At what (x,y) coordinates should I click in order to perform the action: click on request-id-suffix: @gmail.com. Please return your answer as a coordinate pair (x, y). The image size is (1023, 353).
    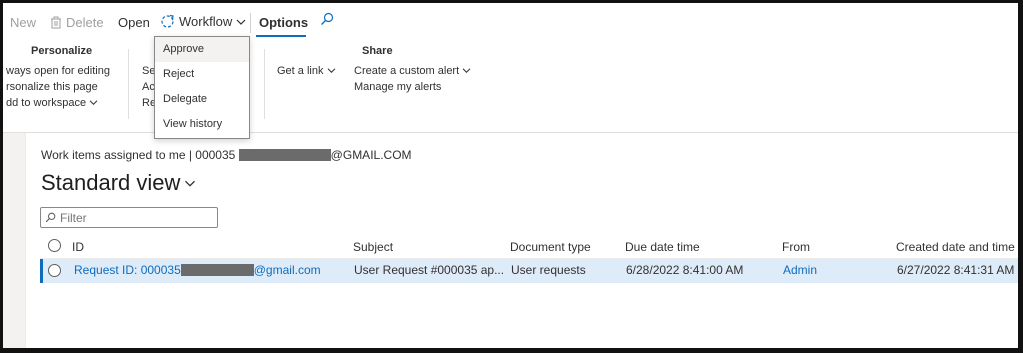
    Looking at the image, I should click on (287, 270).